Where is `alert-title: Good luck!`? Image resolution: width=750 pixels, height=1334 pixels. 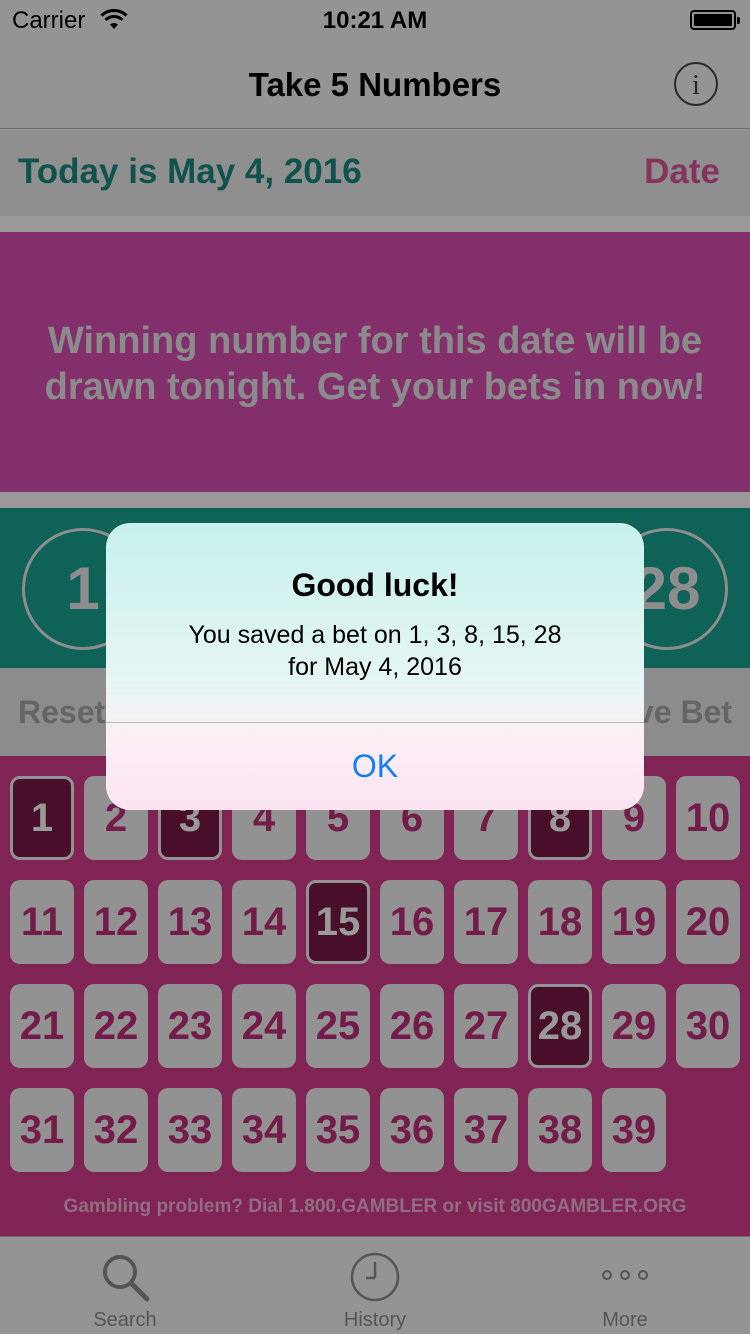
alert-title: Good luck! is located at coordinates (375, 585).